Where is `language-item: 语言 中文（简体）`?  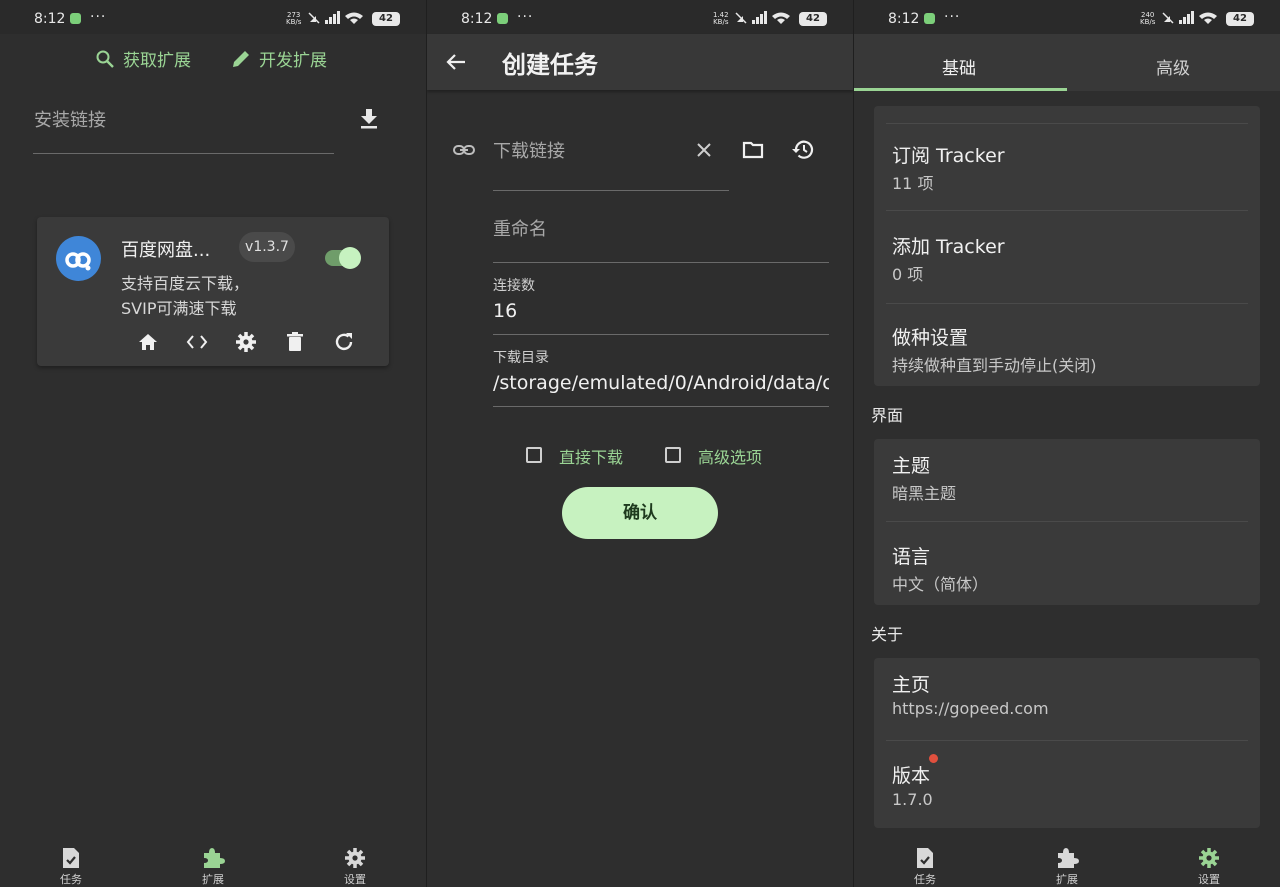 language-item: 语言 中文（简体） is located at coordinates (940, 568).